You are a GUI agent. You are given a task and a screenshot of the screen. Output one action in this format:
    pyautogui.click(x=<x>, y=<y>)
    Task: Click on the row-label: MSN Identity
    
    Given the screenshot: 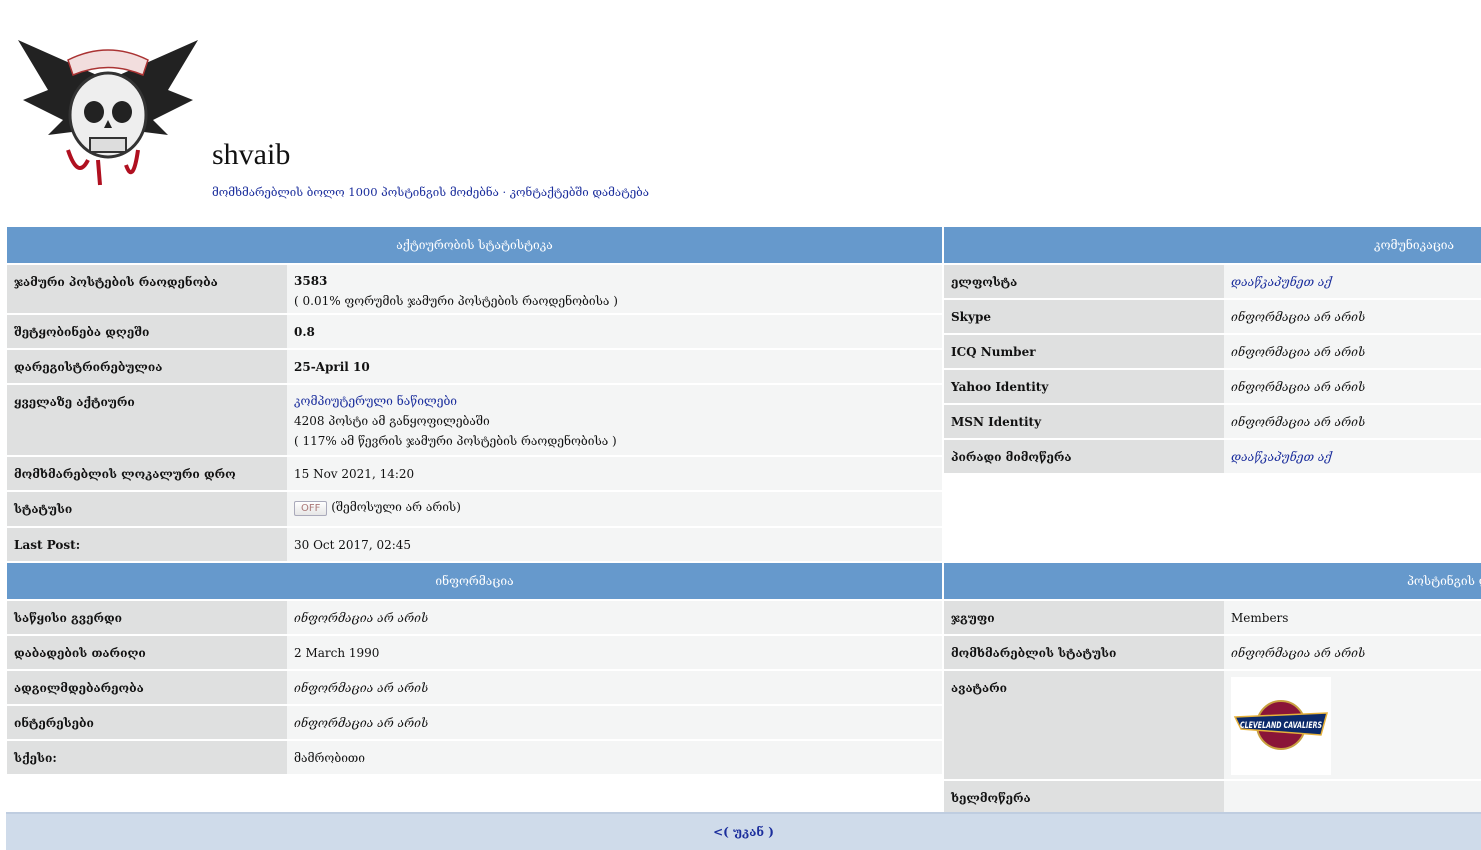 What is the action you would take?
    pyautogui.click(x=1084, y=422)
    